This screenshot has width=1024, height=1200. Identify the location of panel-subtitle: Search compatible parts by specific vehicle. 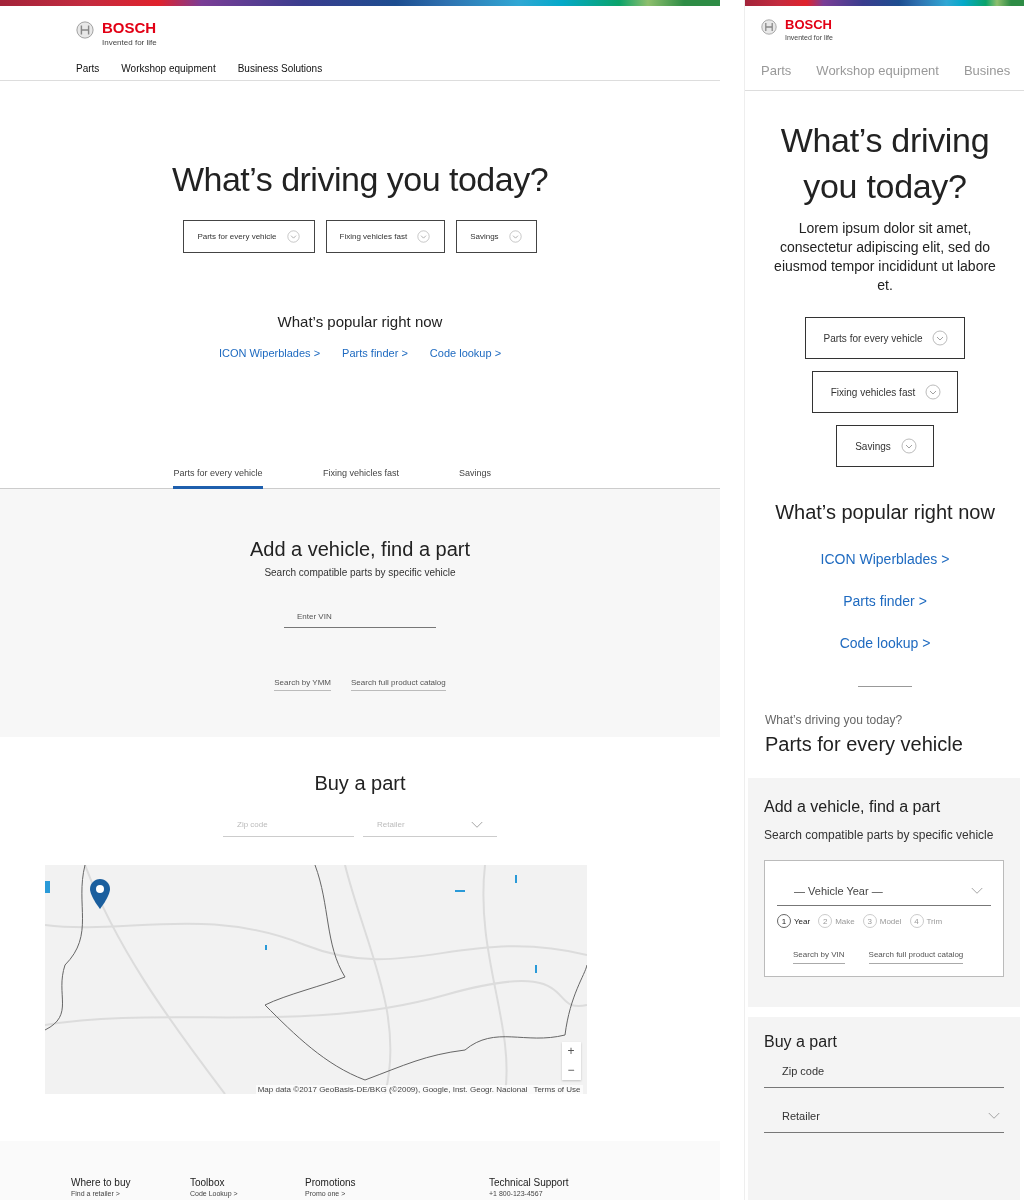
(879, 835).